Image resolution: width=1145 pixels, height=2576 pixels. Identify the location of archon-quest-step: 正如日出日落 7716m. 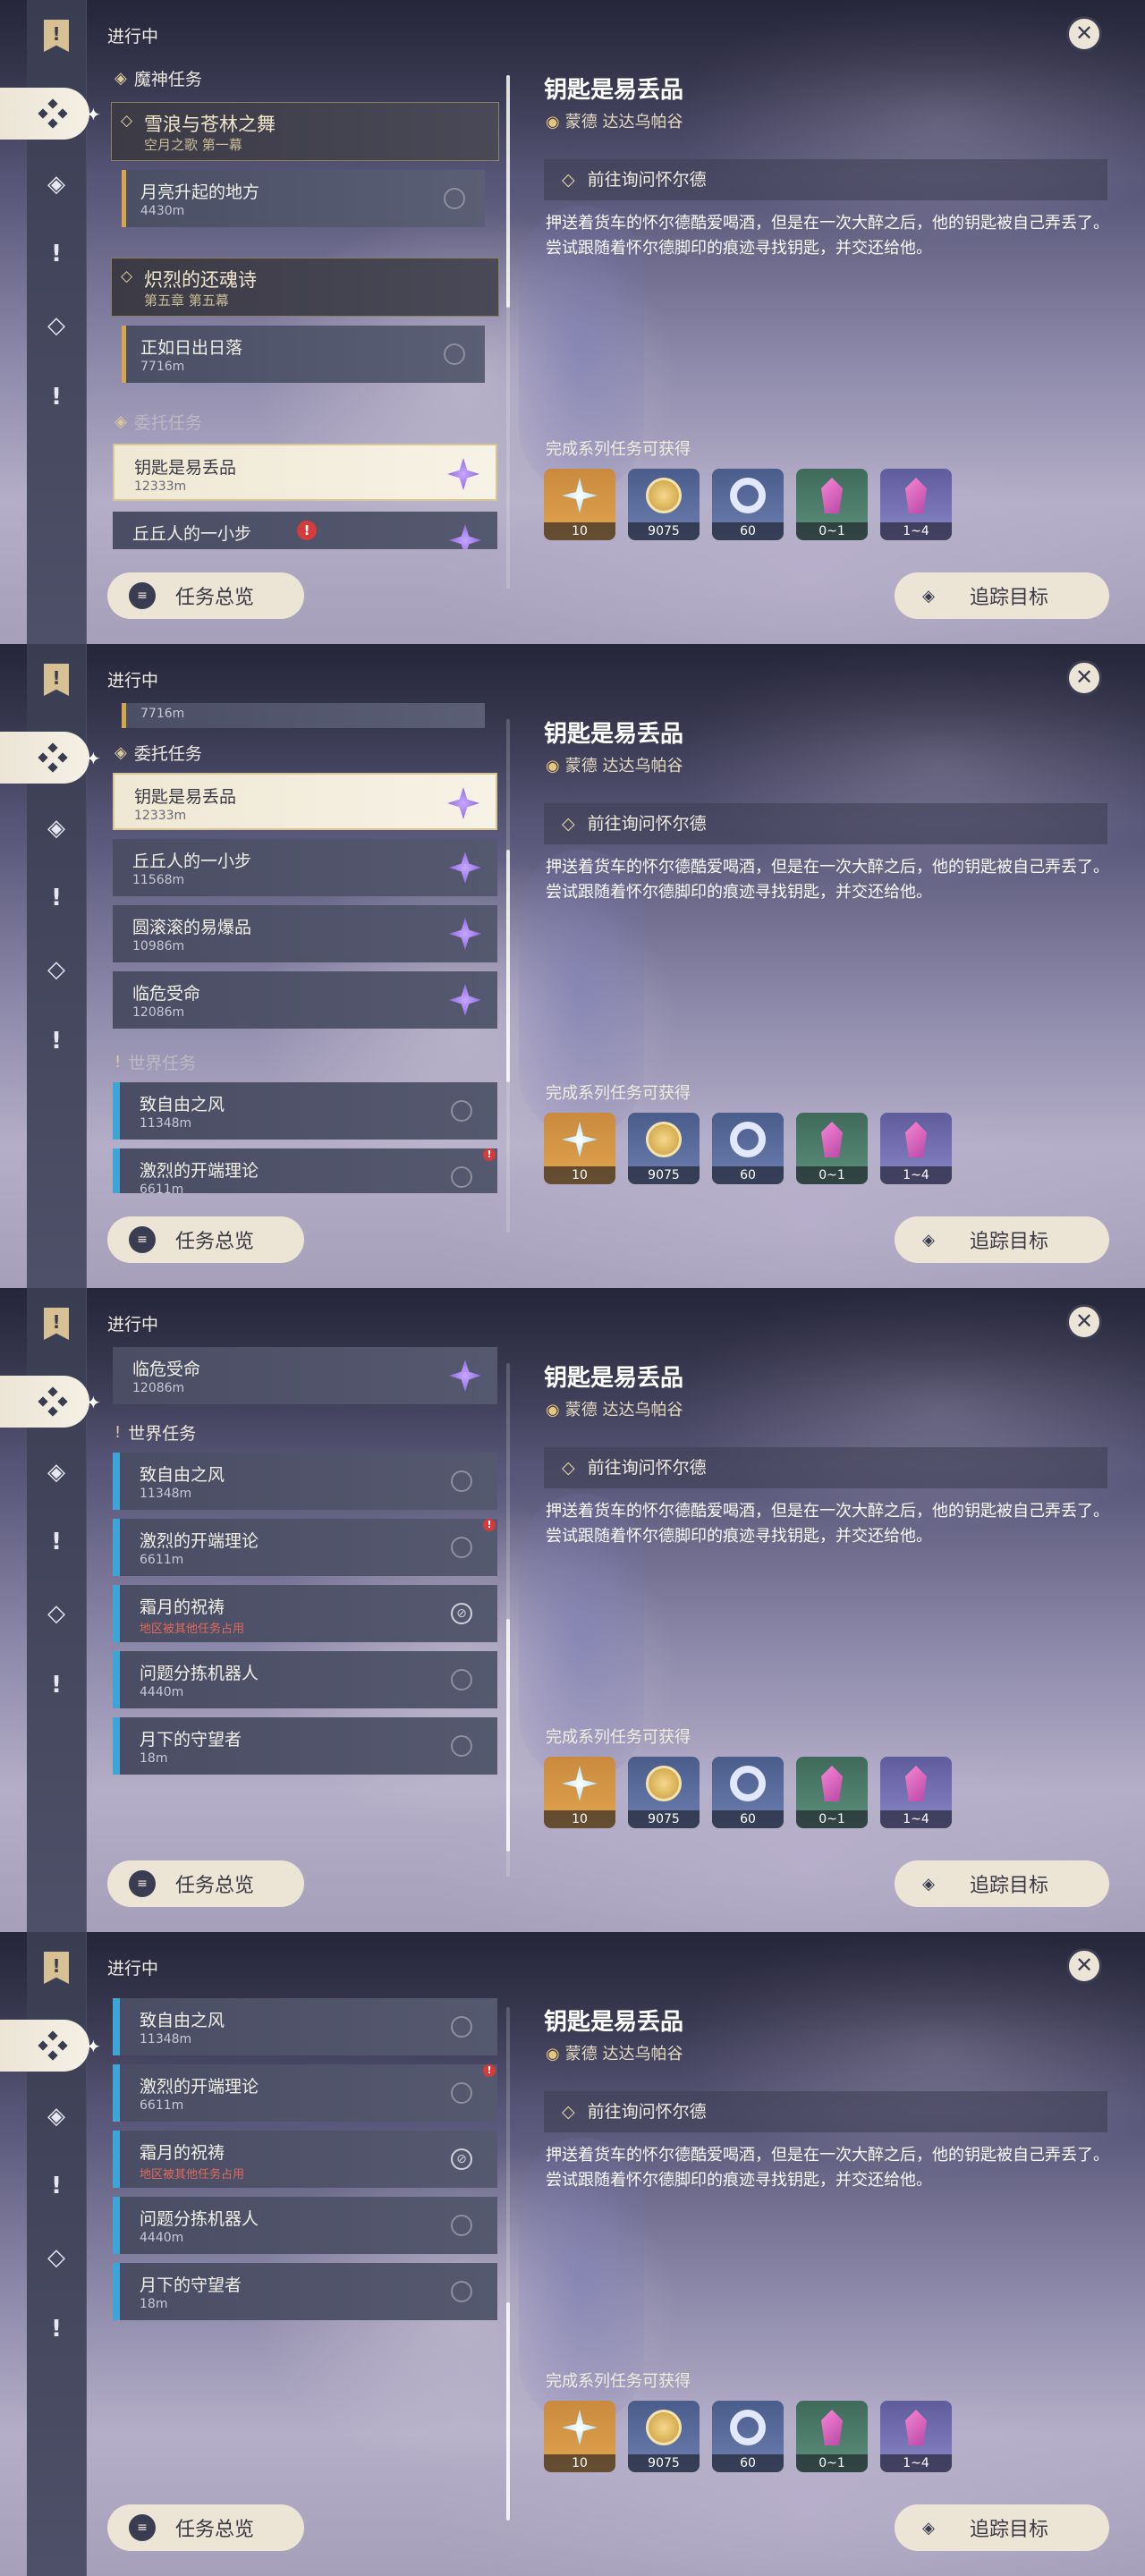
(303, 354).